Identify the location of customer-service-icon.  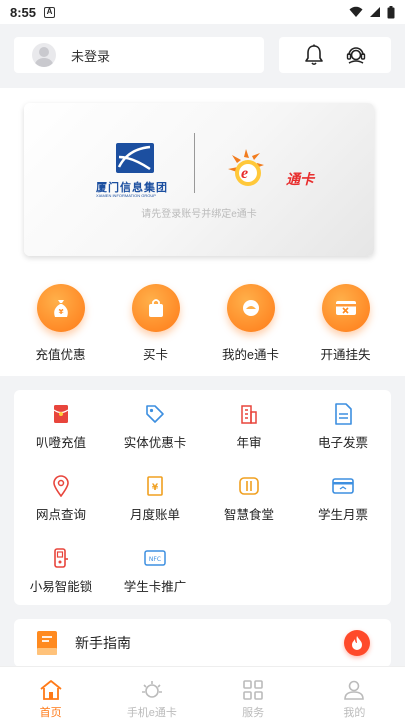
(356, 55).